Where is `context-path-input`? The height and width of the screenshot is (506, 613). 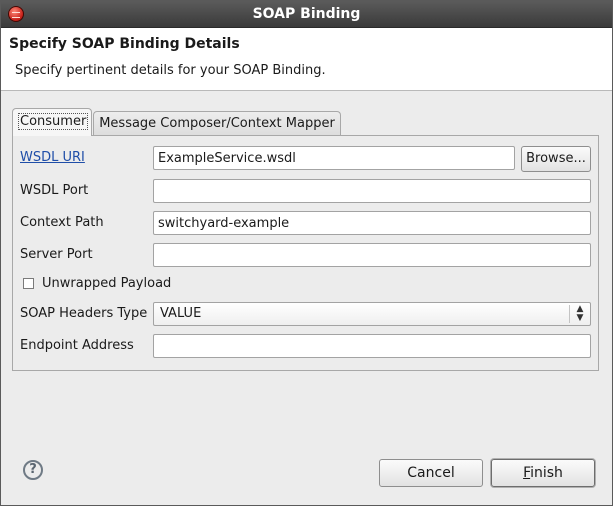 context-path-input is located at coordinates (372, 223).